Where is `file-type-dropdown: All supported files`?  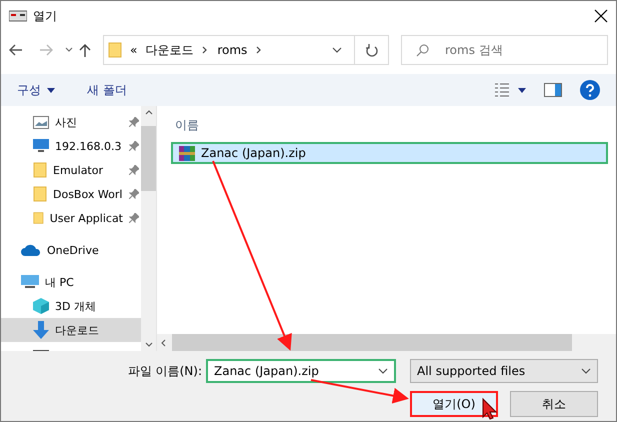 file-type-dropdown: All supported files is located at coordinates (504, 371).